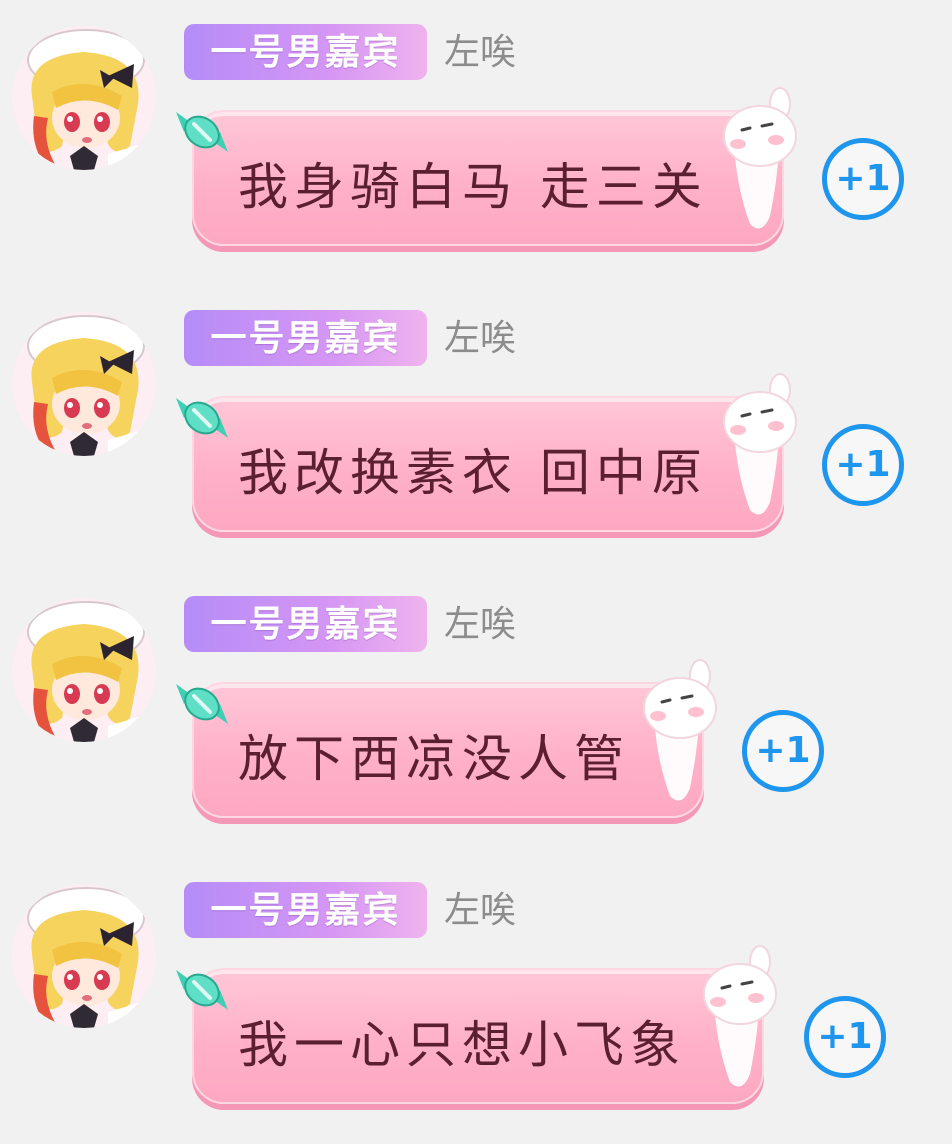 The width and height of the screenshot is (952, 1144). I want to click on message-bubble: 放下西凉没人管, so click(448, 750).